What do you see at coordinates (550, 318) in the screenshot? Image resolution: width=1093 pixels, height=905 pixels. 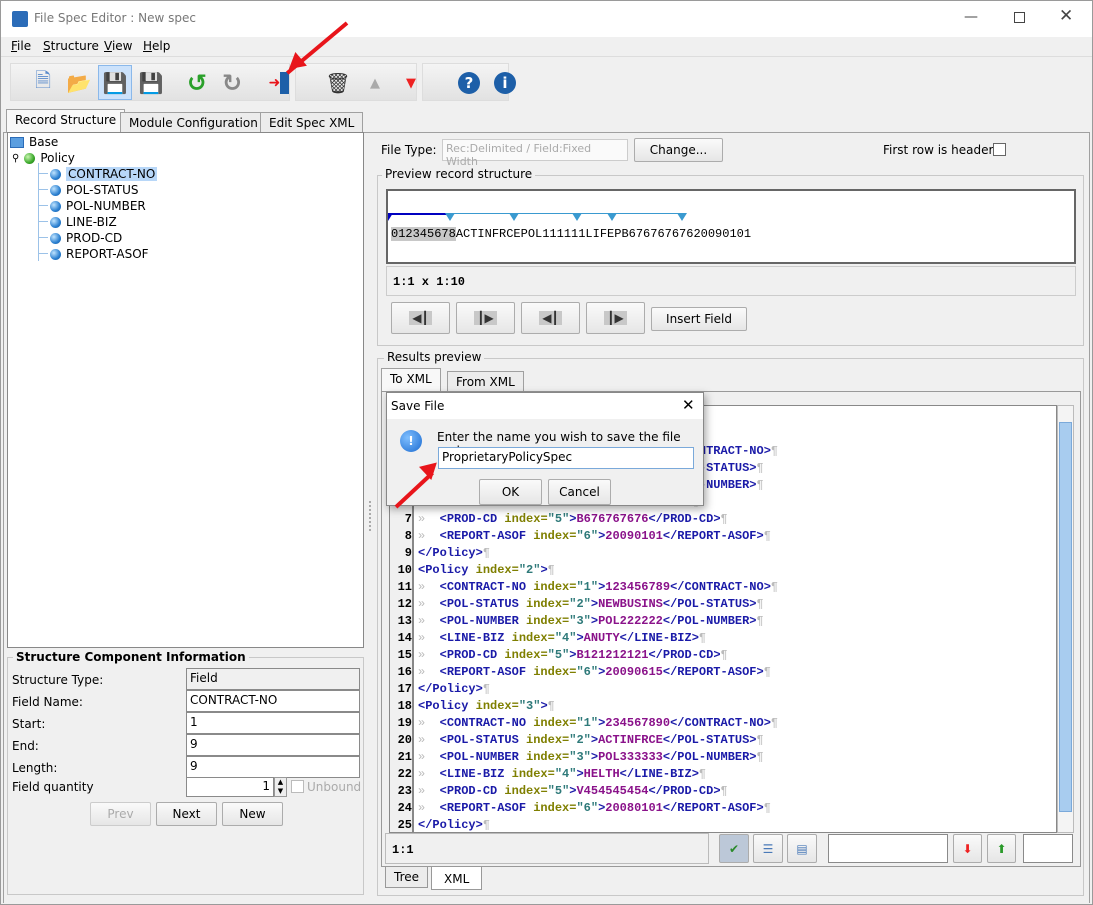 I see `shift-end-left-button: ◀┃` at bounding box center [550, 318].